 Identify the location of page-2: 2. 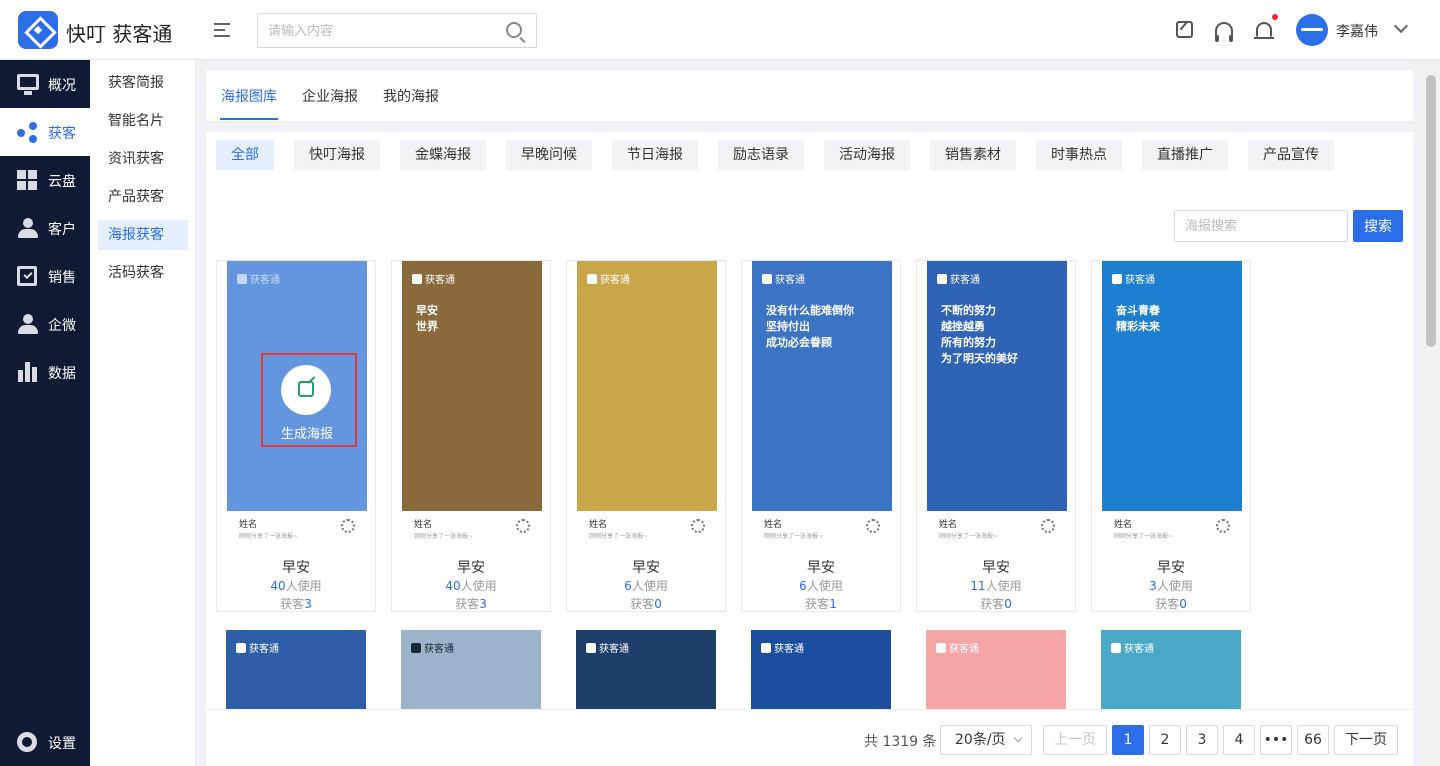
(1165, 740).